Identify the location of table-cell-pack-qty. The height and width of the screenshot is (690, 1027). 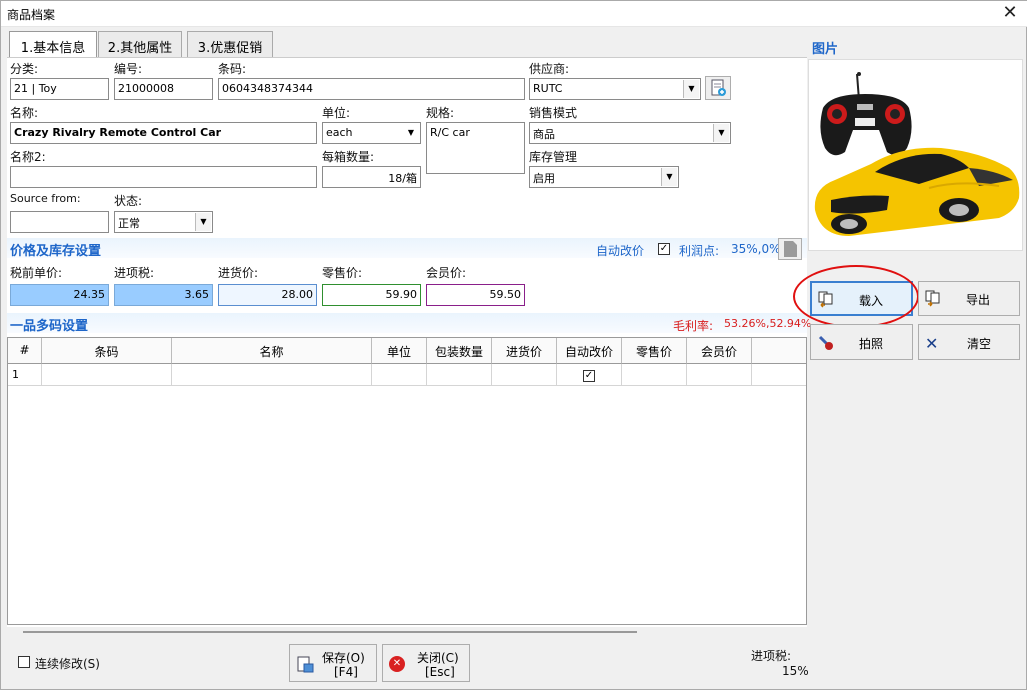
(459, 375).